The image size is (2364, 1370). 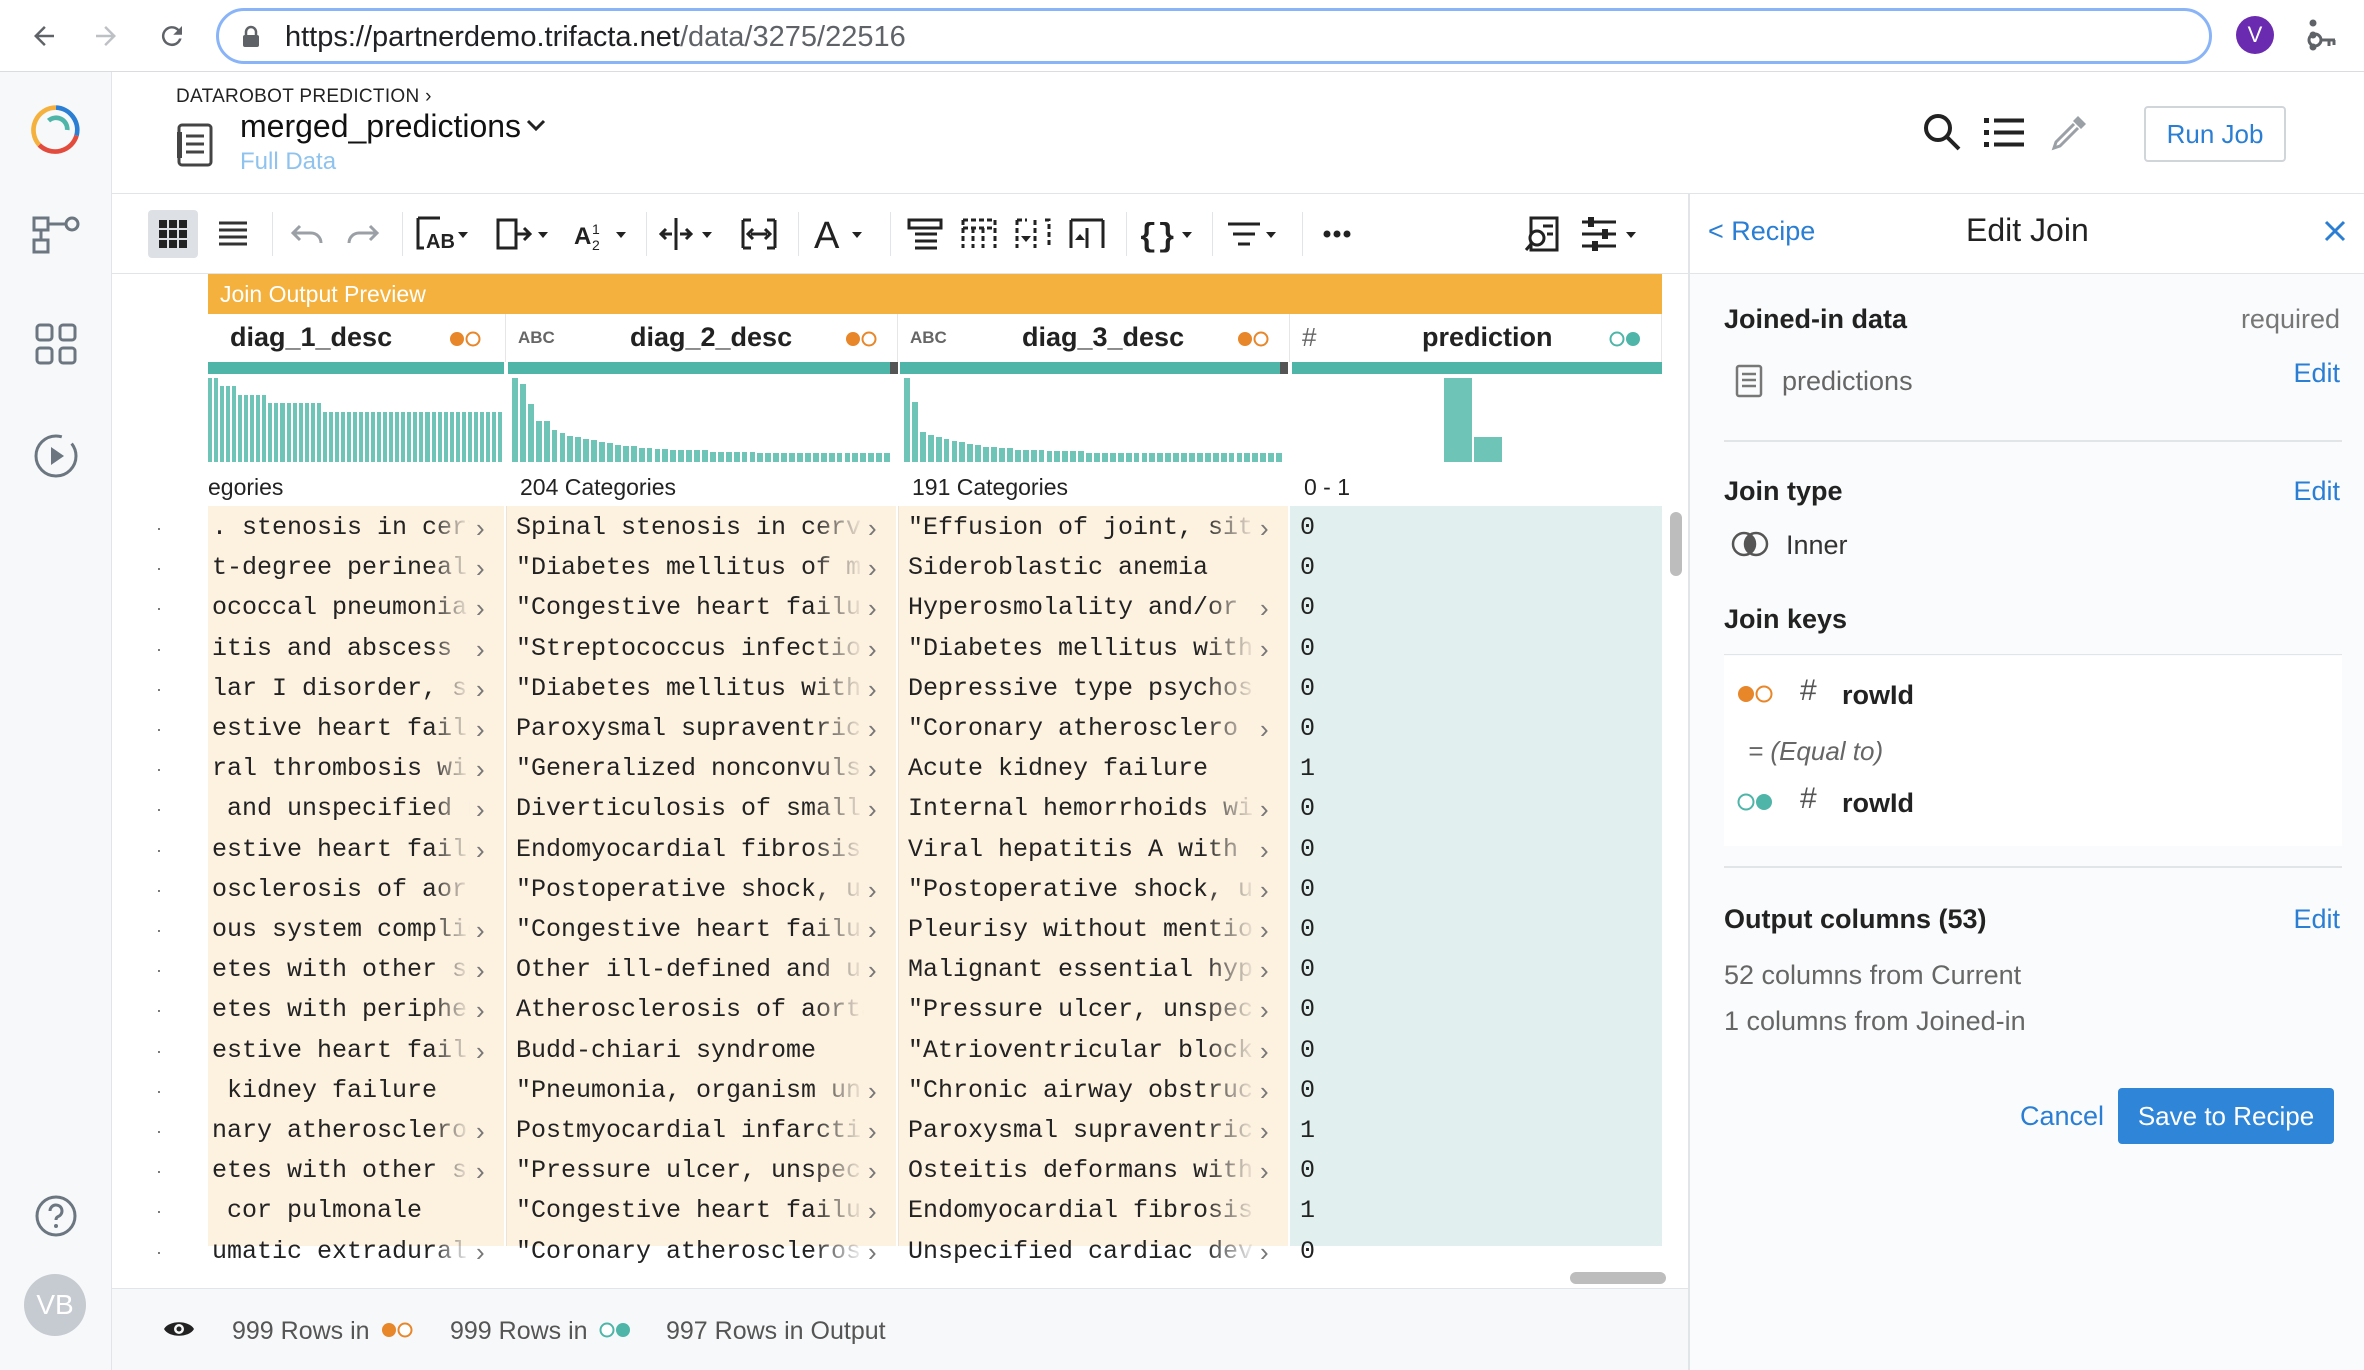 I want to click on table-cell: "Pressure ulcer, unspec, so click(x=690, y=1171).